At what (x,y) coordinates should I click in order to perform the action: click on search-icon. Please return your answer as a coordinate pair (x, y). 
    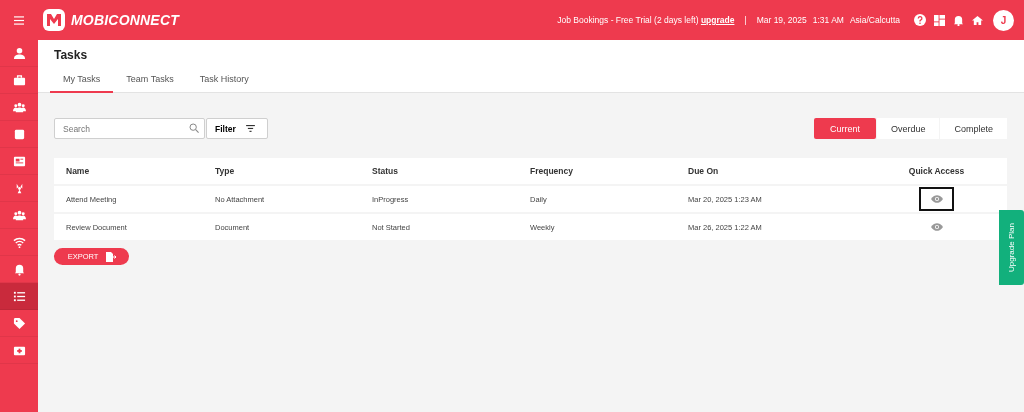
    Looking at the image, I should click on (194, 128).